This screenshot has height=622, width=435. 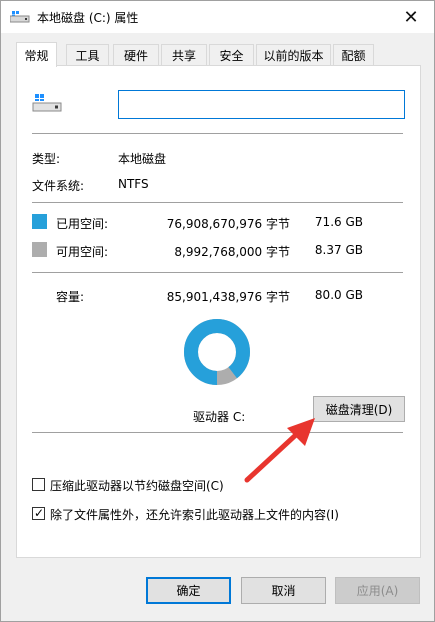 I want to click on tab-hardware: 硬件, so click(x=136, y=55).